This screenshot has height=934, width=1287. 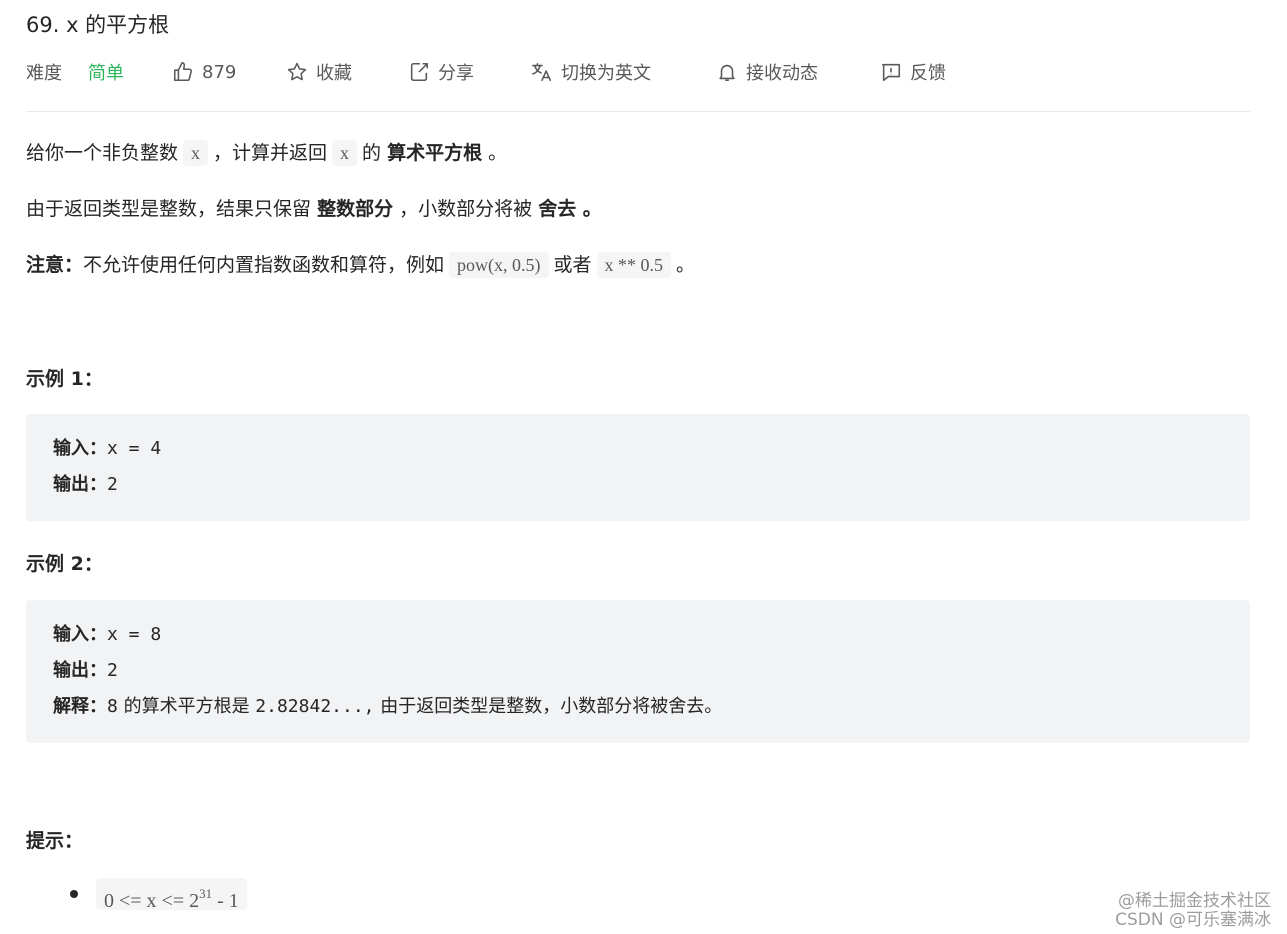 What do you see at coordinates (183, 72) in the screenshot?
I see `thumbs-up-icon` at bounding box center [183, 72].